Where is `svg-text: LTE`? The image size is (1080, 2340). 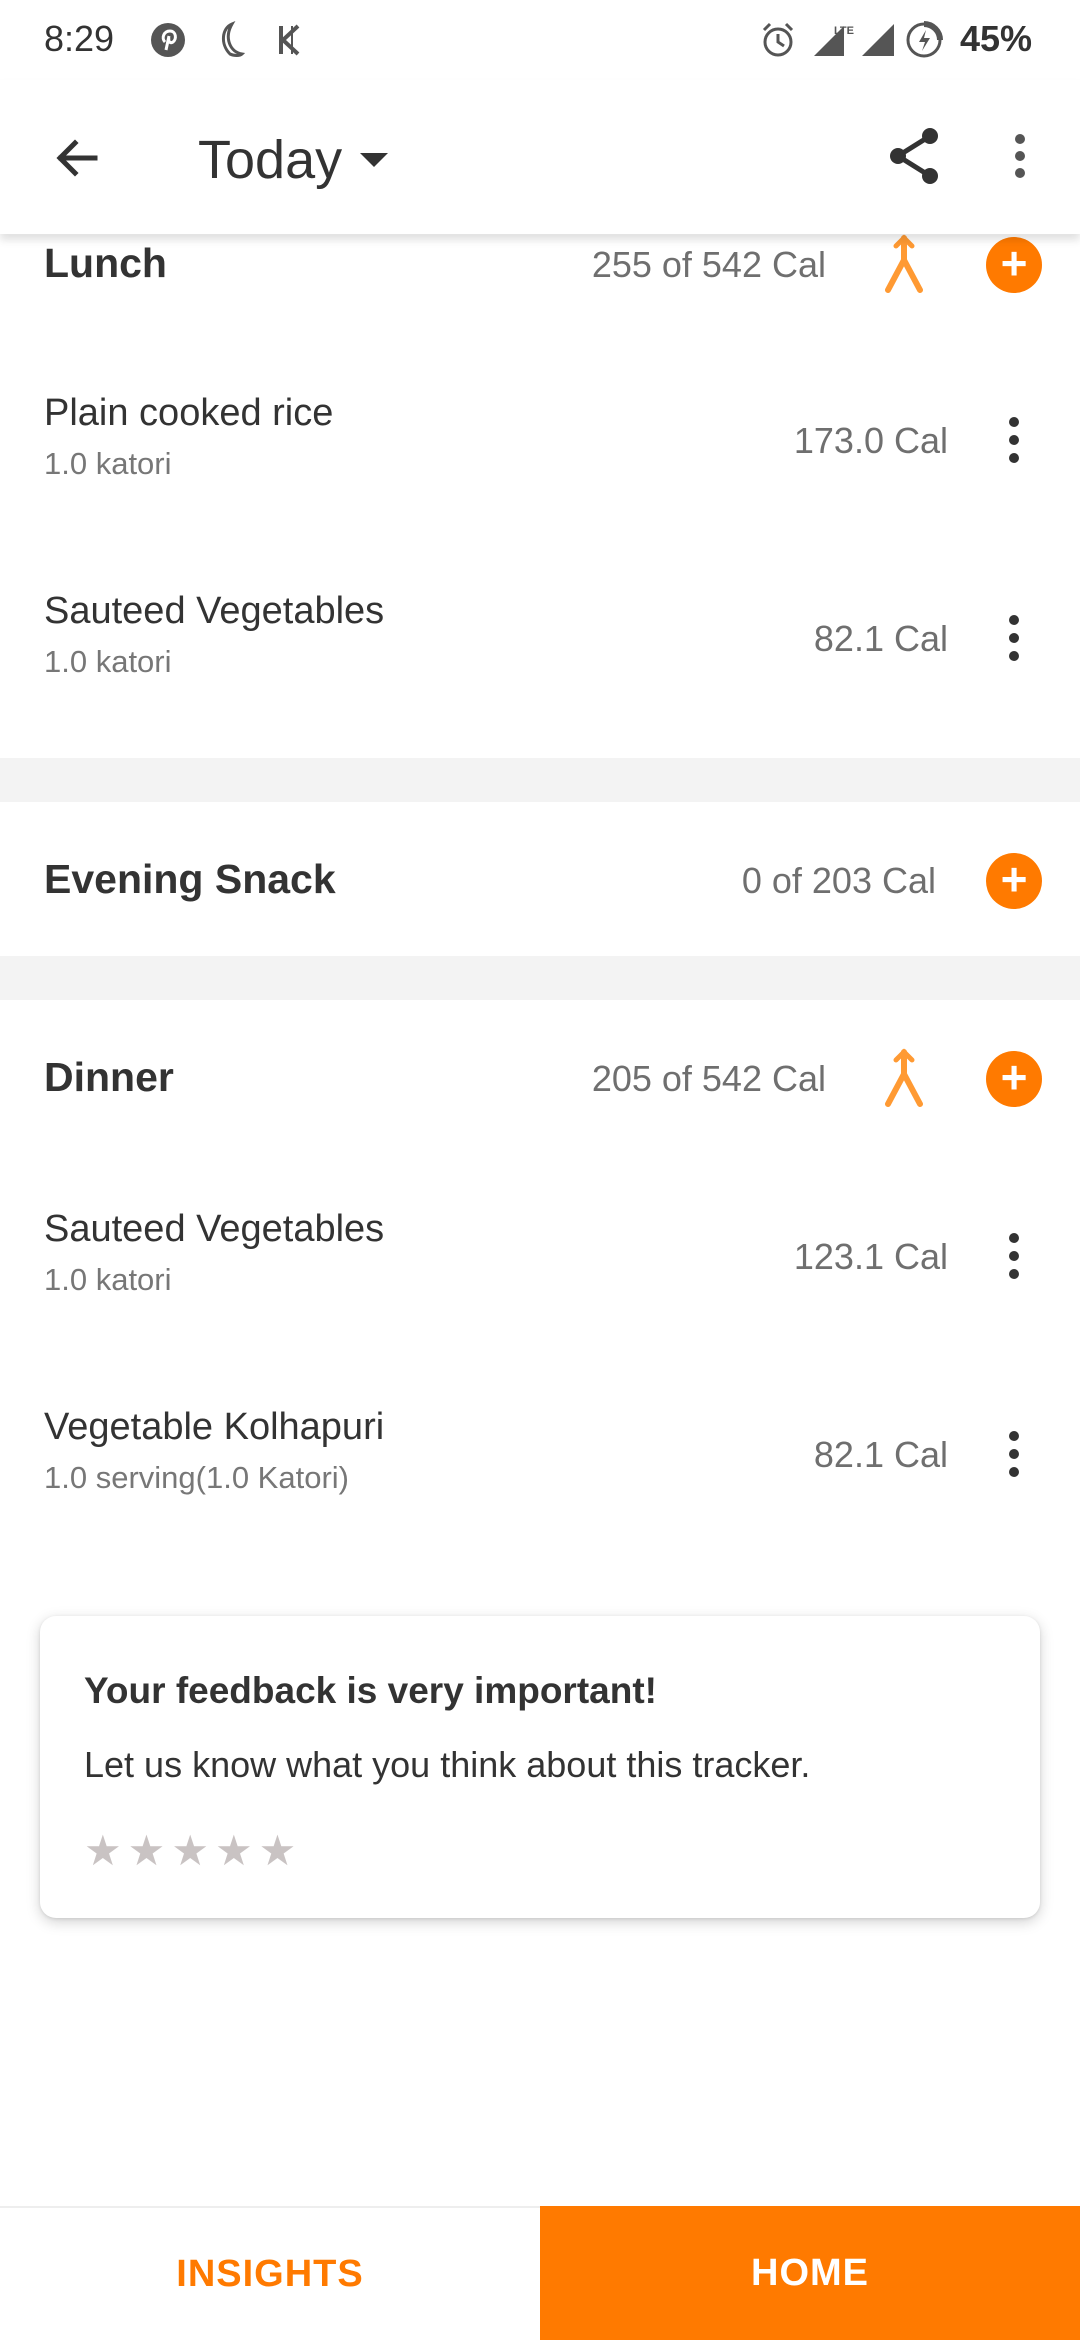
svg-text: LTE is located at coordinates (844, 31).